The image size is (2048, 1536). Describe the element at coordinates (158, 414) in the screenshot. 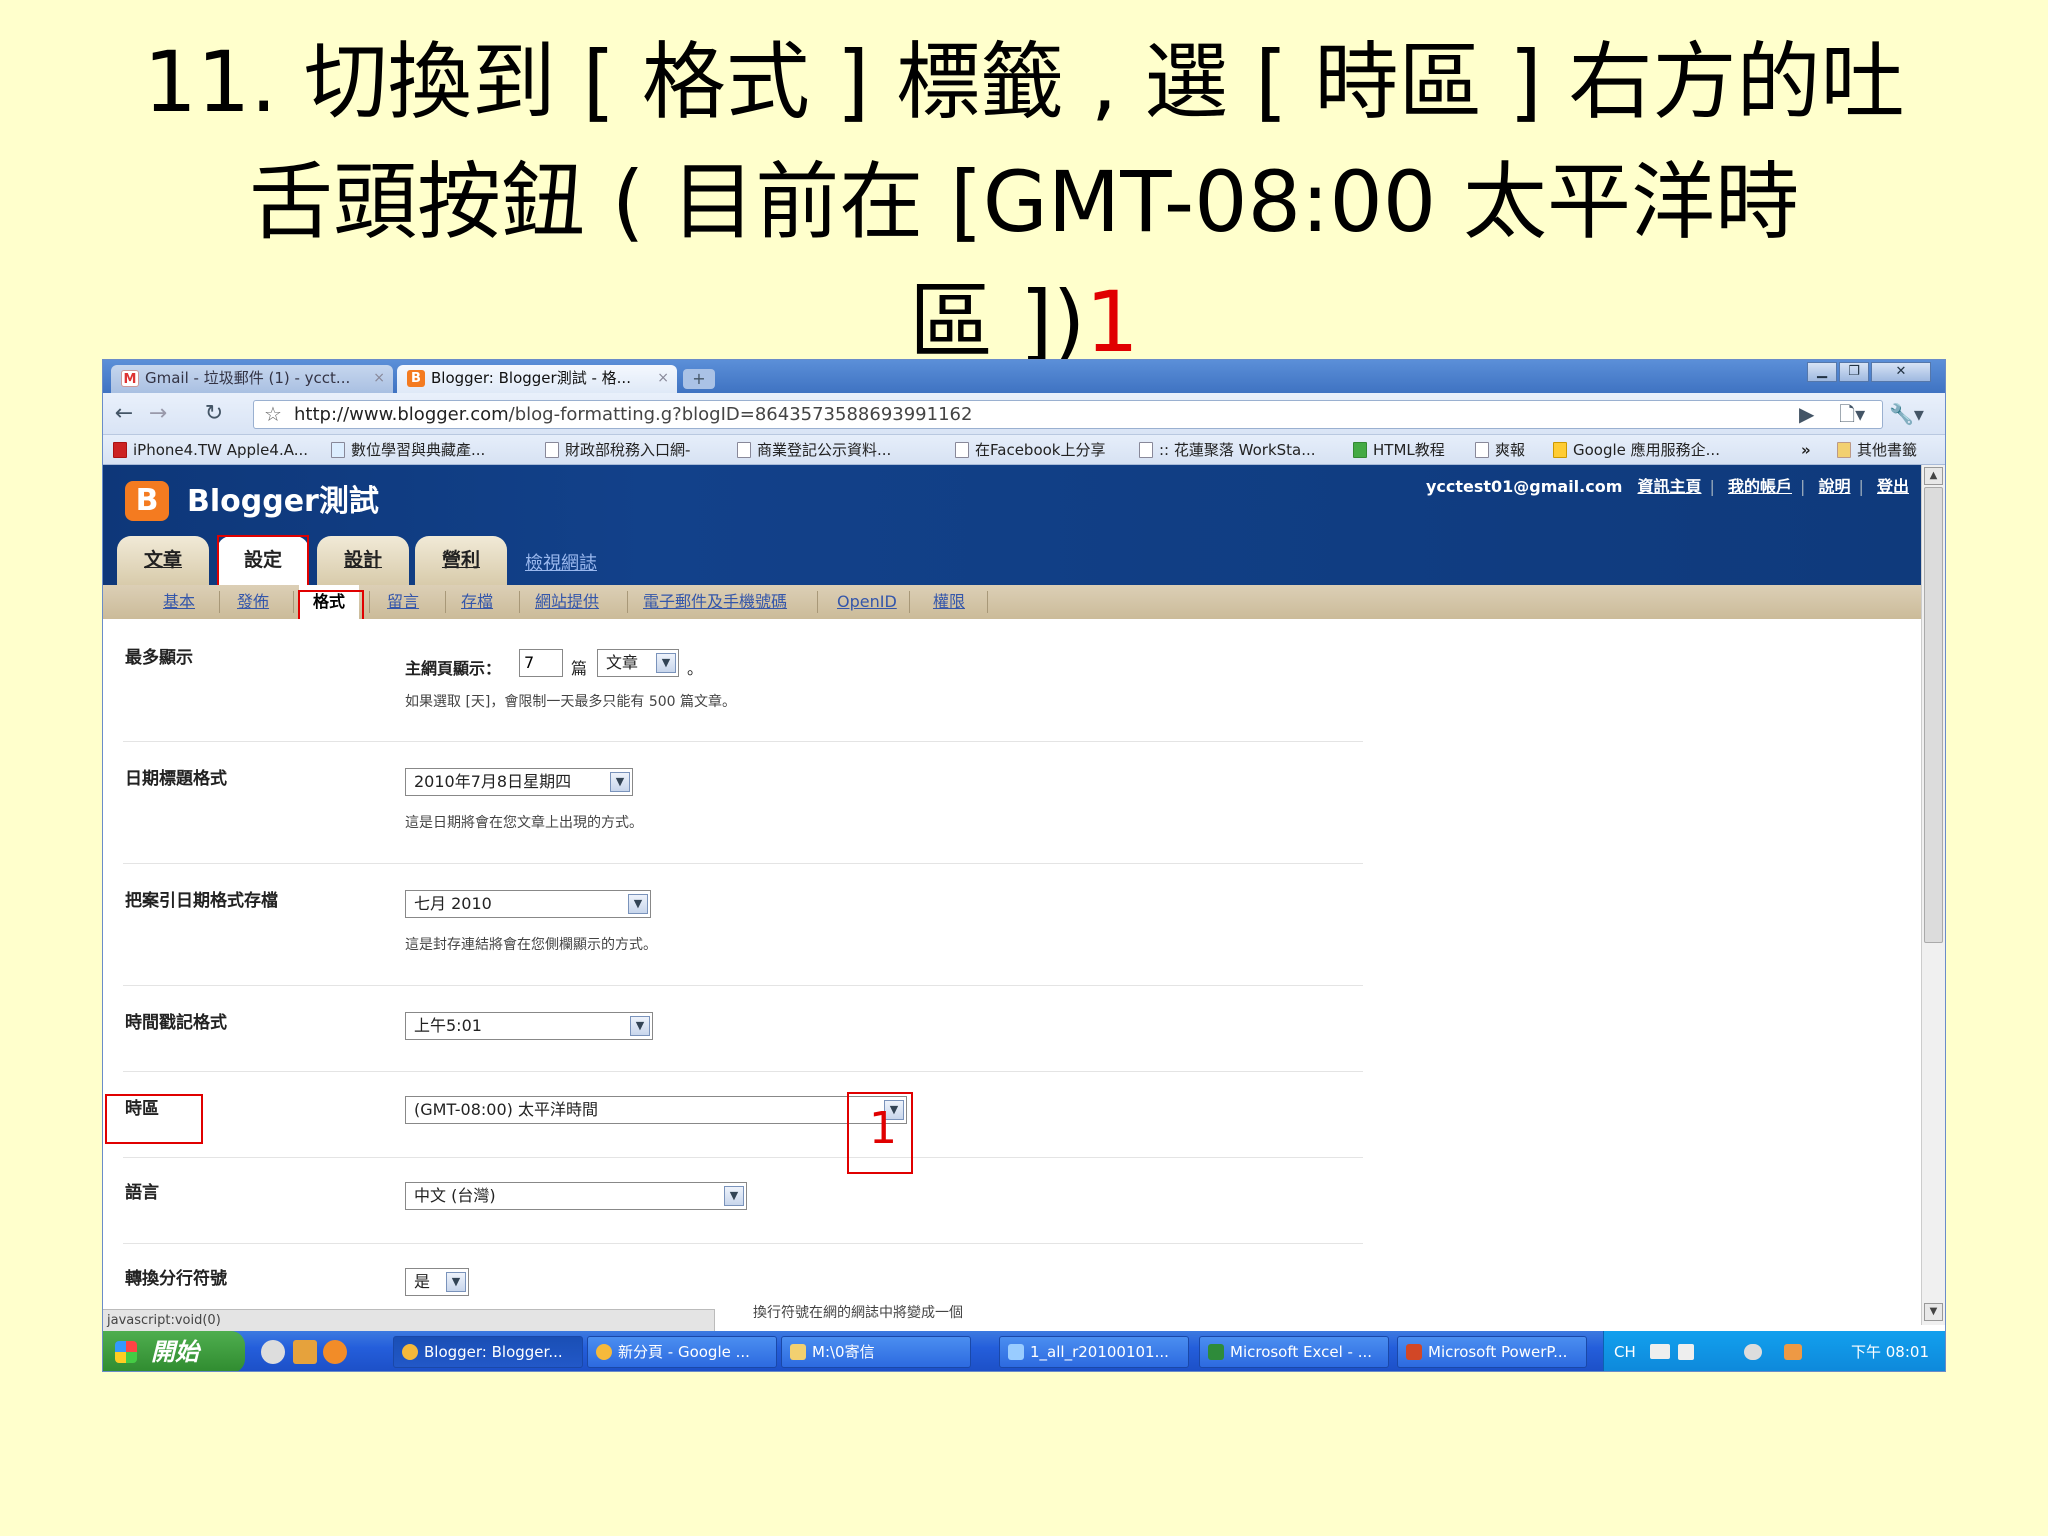

I see `forward-icon: →` at that location.